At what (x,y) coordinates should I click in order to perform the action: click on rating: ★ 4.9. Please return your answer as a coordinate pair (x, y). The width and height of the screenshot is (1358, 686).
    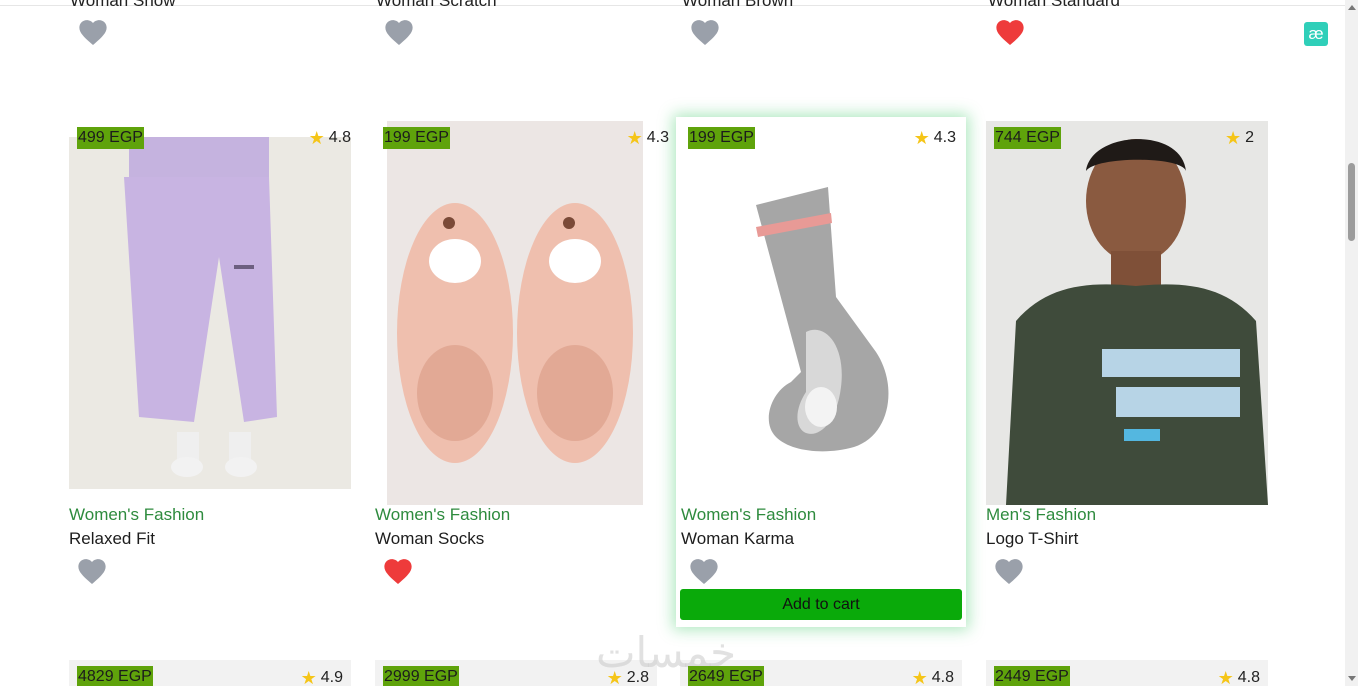
    Looking at the image, I should click on (322, 677).